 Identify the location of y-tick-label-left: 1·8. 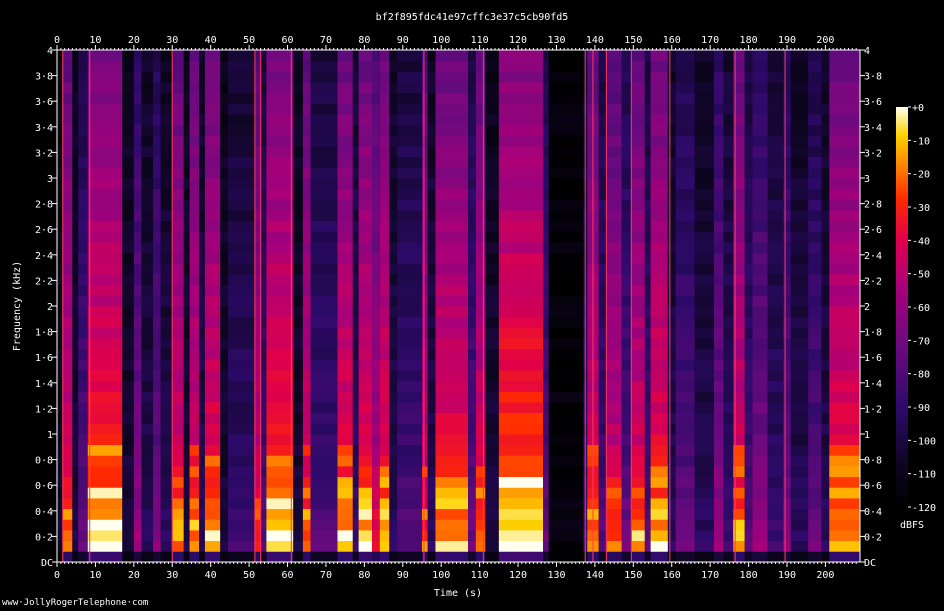
(44, 333).